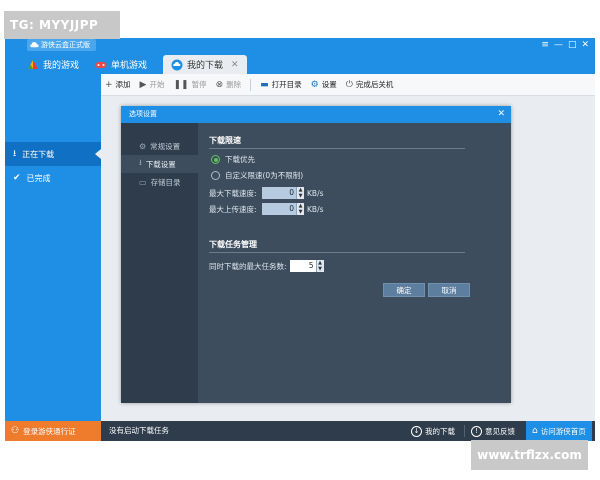 This screenshot has width=600, height=480. What do you see at coordinates (101, 64) in the screenshot?
I see `controller-icon` at bounding box center [101, 64].